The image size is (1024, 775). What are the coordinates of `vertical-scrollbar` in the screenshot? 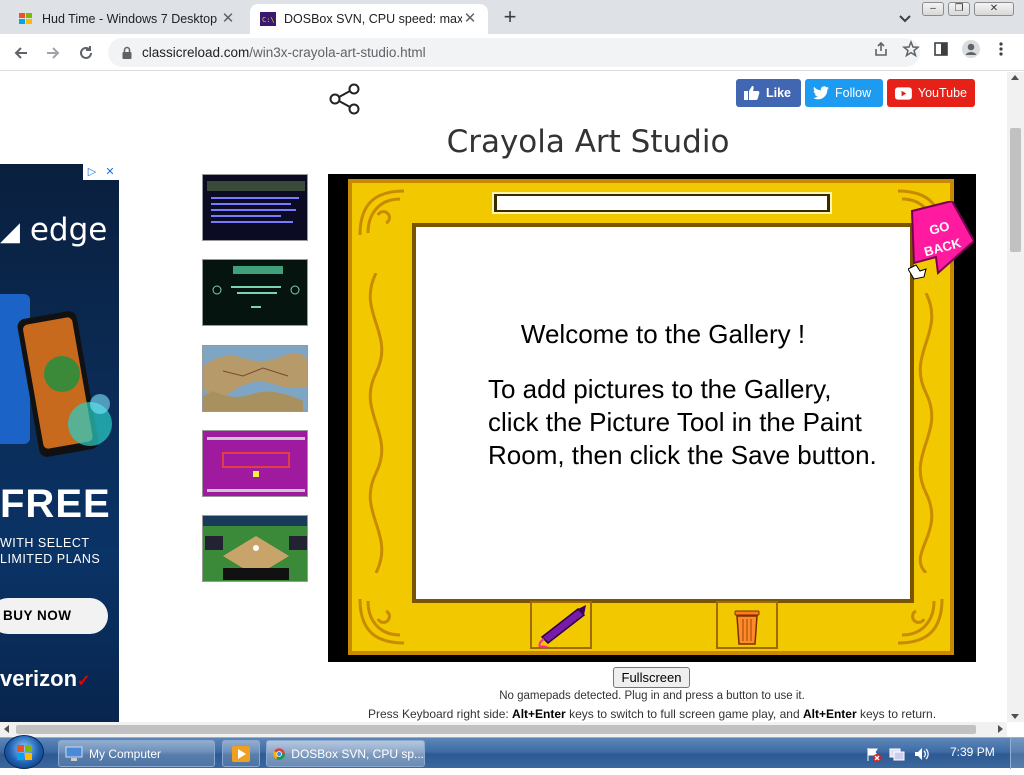 It's located at (1015, 397).